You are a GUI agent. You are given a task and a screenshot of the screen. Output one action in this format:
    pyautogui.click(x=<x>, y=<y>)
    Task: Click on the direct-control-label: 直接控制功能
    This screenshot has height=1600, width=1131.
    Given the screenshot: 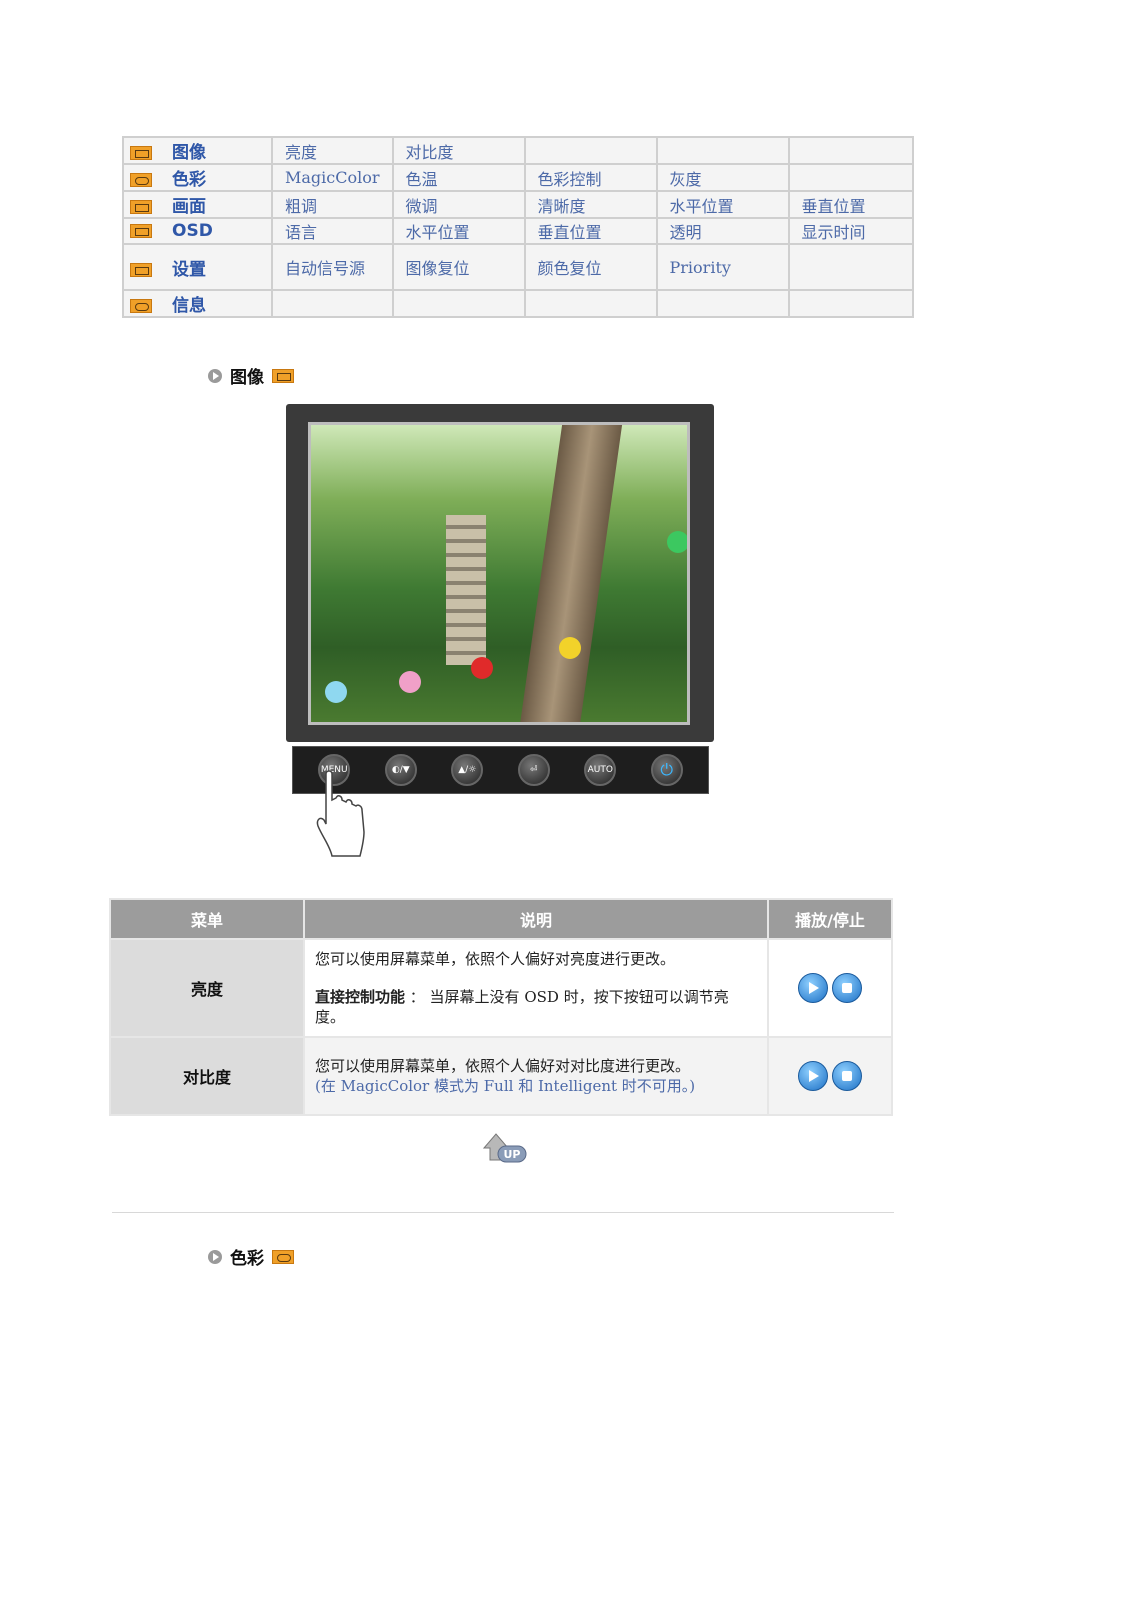 What is the action you would take?
    pyautogui.click(x=360, y=997)
    